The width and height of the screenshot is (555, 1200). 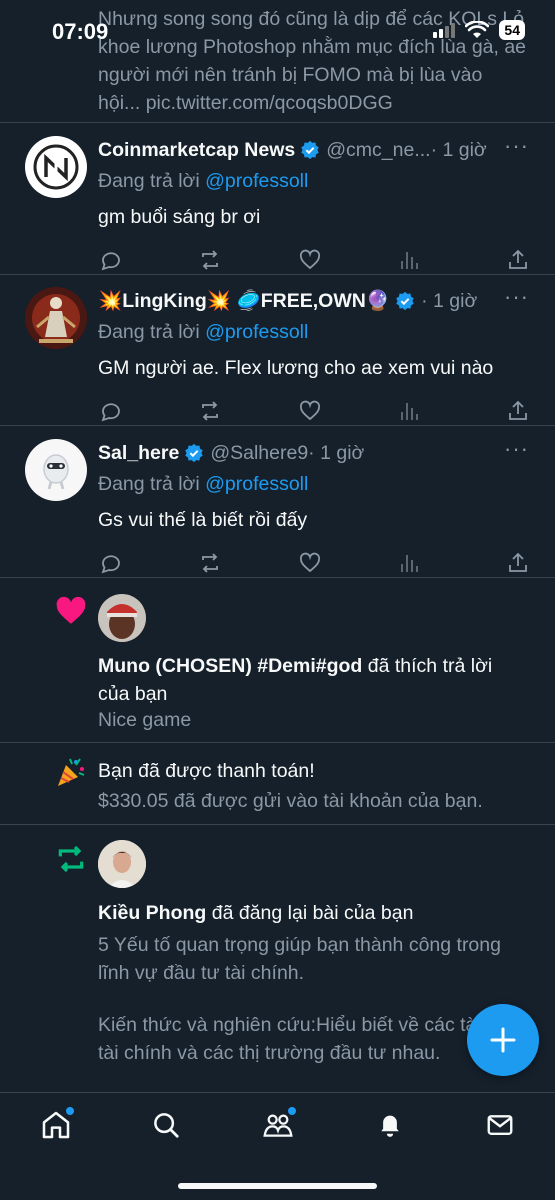 I want to click on status-icons: 54, so click(x=479, y=30).